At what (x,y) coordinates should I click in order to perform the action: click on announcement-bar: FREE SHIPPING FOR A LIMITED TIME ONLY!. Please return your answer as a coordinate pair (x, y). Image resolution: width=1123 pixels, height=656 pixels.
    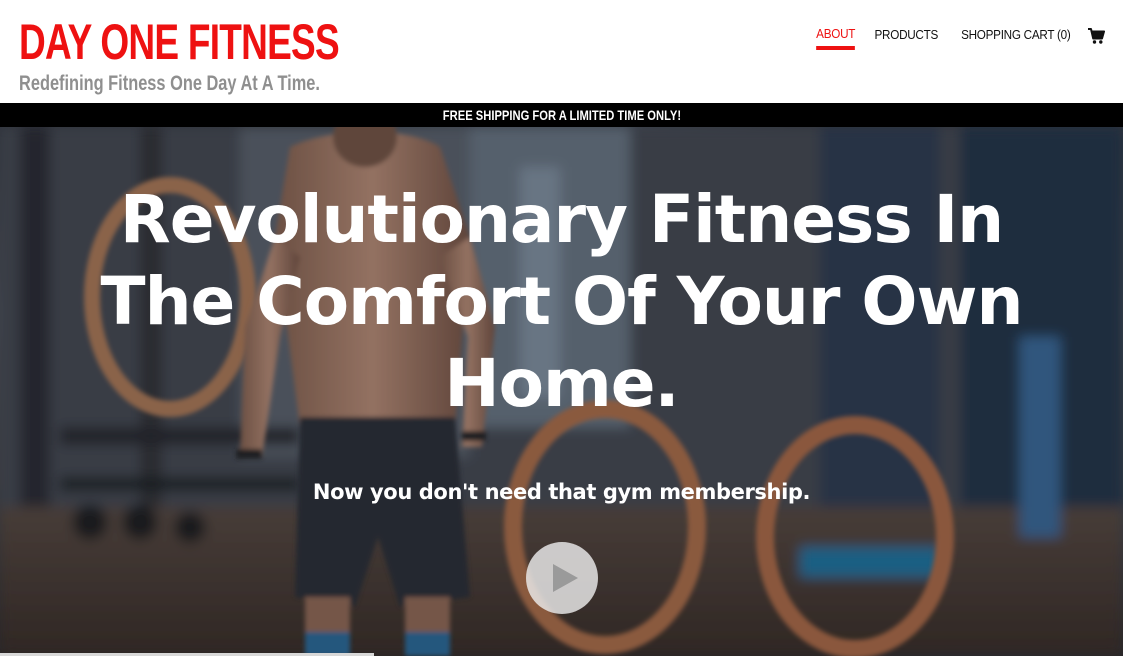
    Looking at the image, I should click on (561, 115).